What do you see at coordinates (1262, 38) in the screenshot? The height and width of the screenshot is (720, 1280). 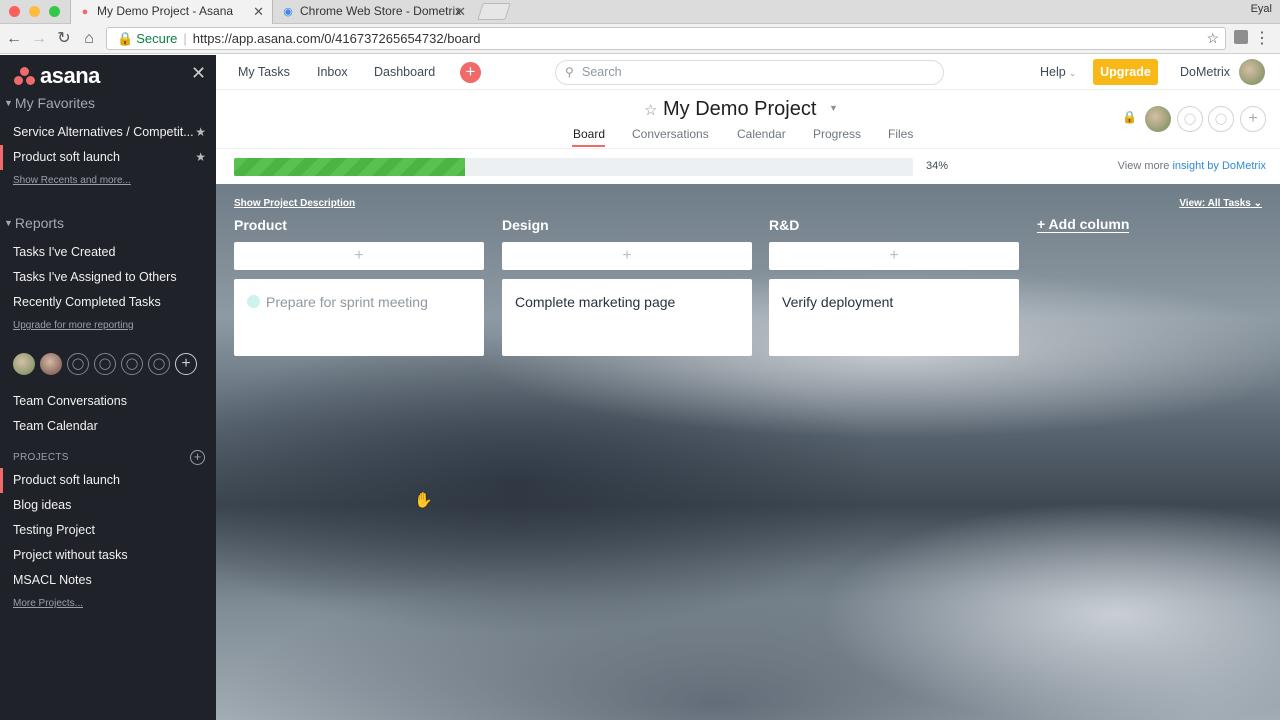 I see `browser-menu-icon: ⋮` at bounding box center [1262, 38].